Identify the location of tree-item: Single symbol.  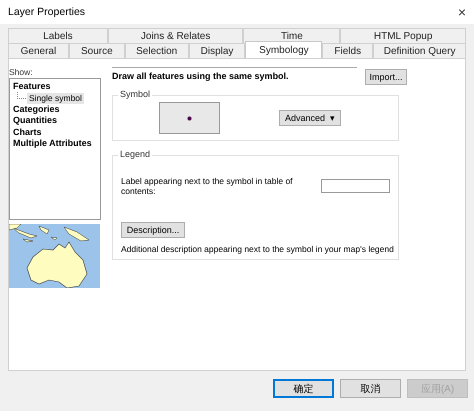
(55, 98).